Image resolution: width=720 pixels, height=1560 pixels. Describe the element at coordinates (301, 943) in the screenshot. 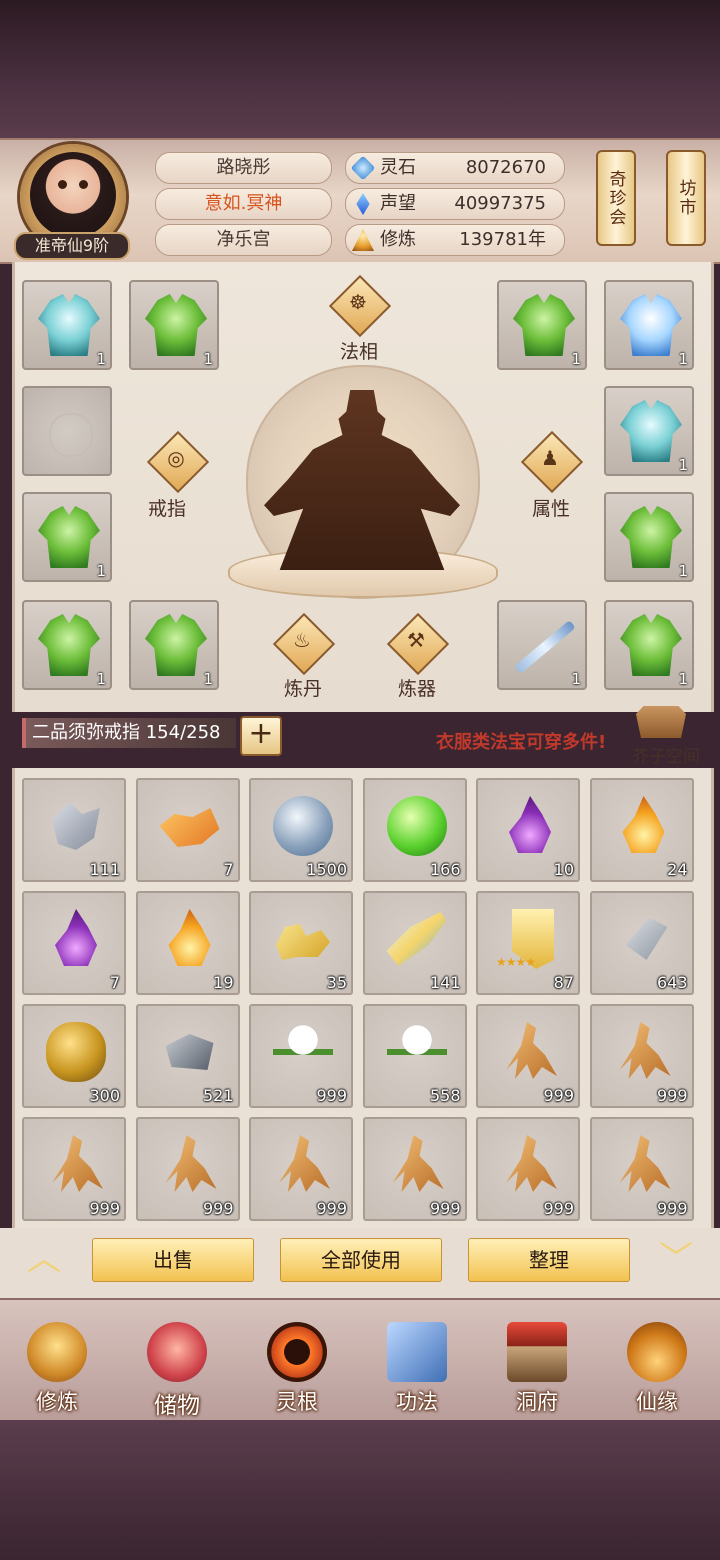

I see `inventory-item: 35` at that location.